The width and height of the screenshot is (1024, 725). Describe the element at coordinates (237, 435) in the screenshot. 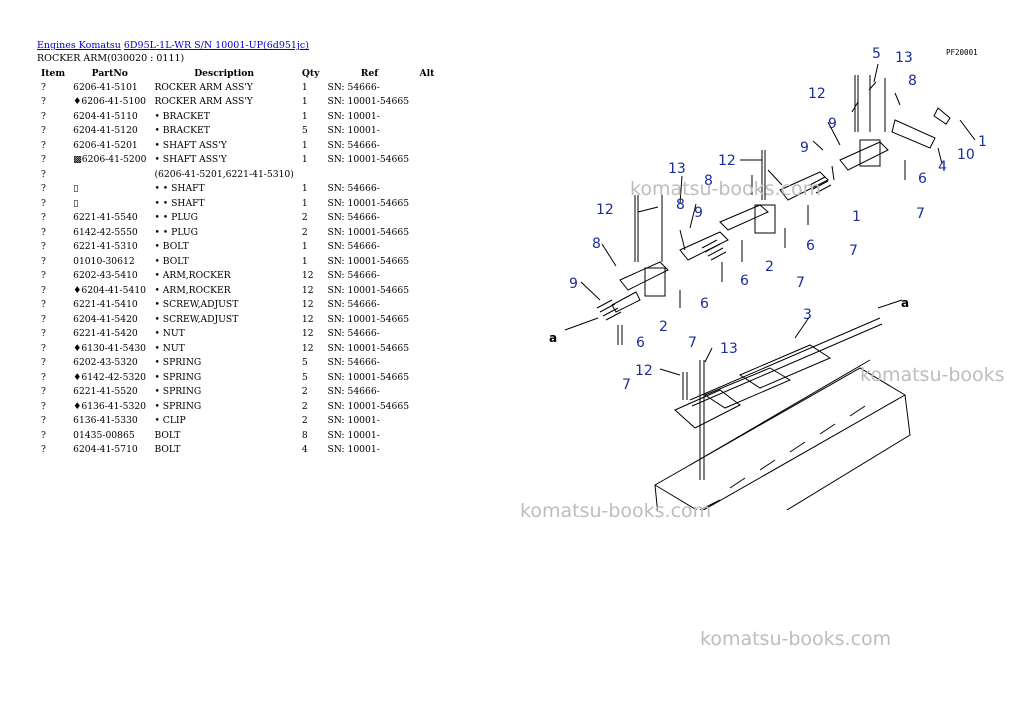

I see `table-row: ? 01435-00865 BOLT 8 SN: 10001-` at that location.